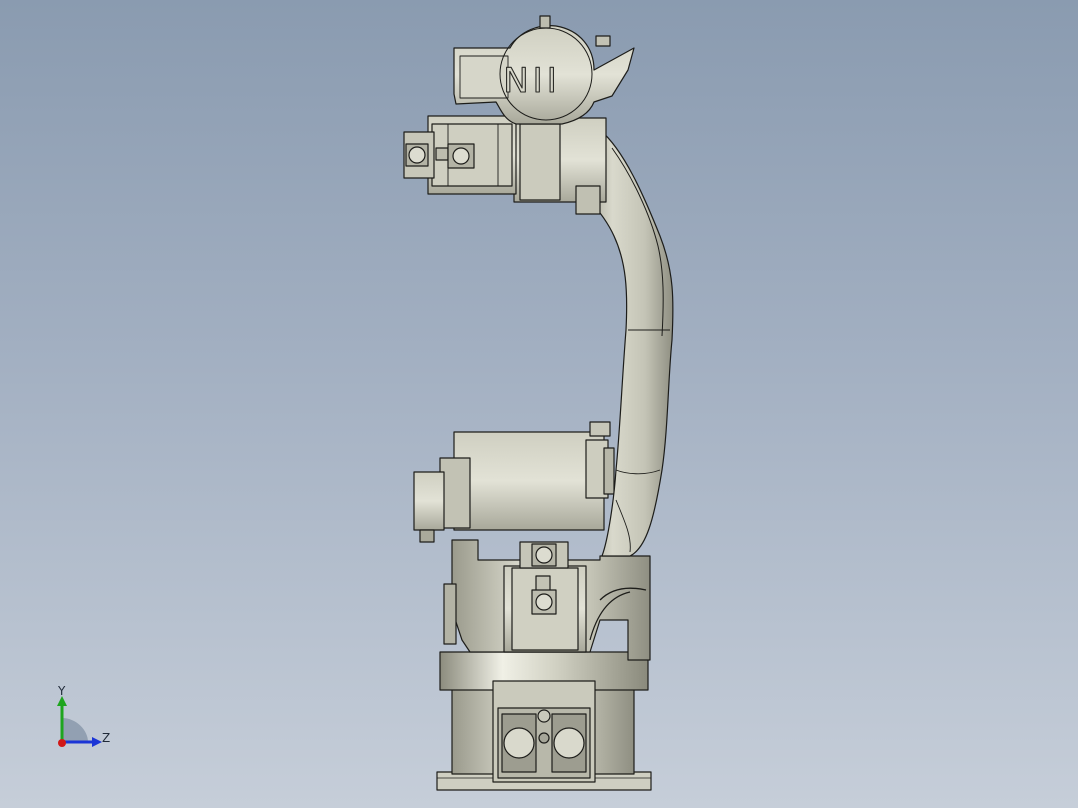 The image size is (1078, 808). I want to click on base-fitting-bottom, so click(544, 738).